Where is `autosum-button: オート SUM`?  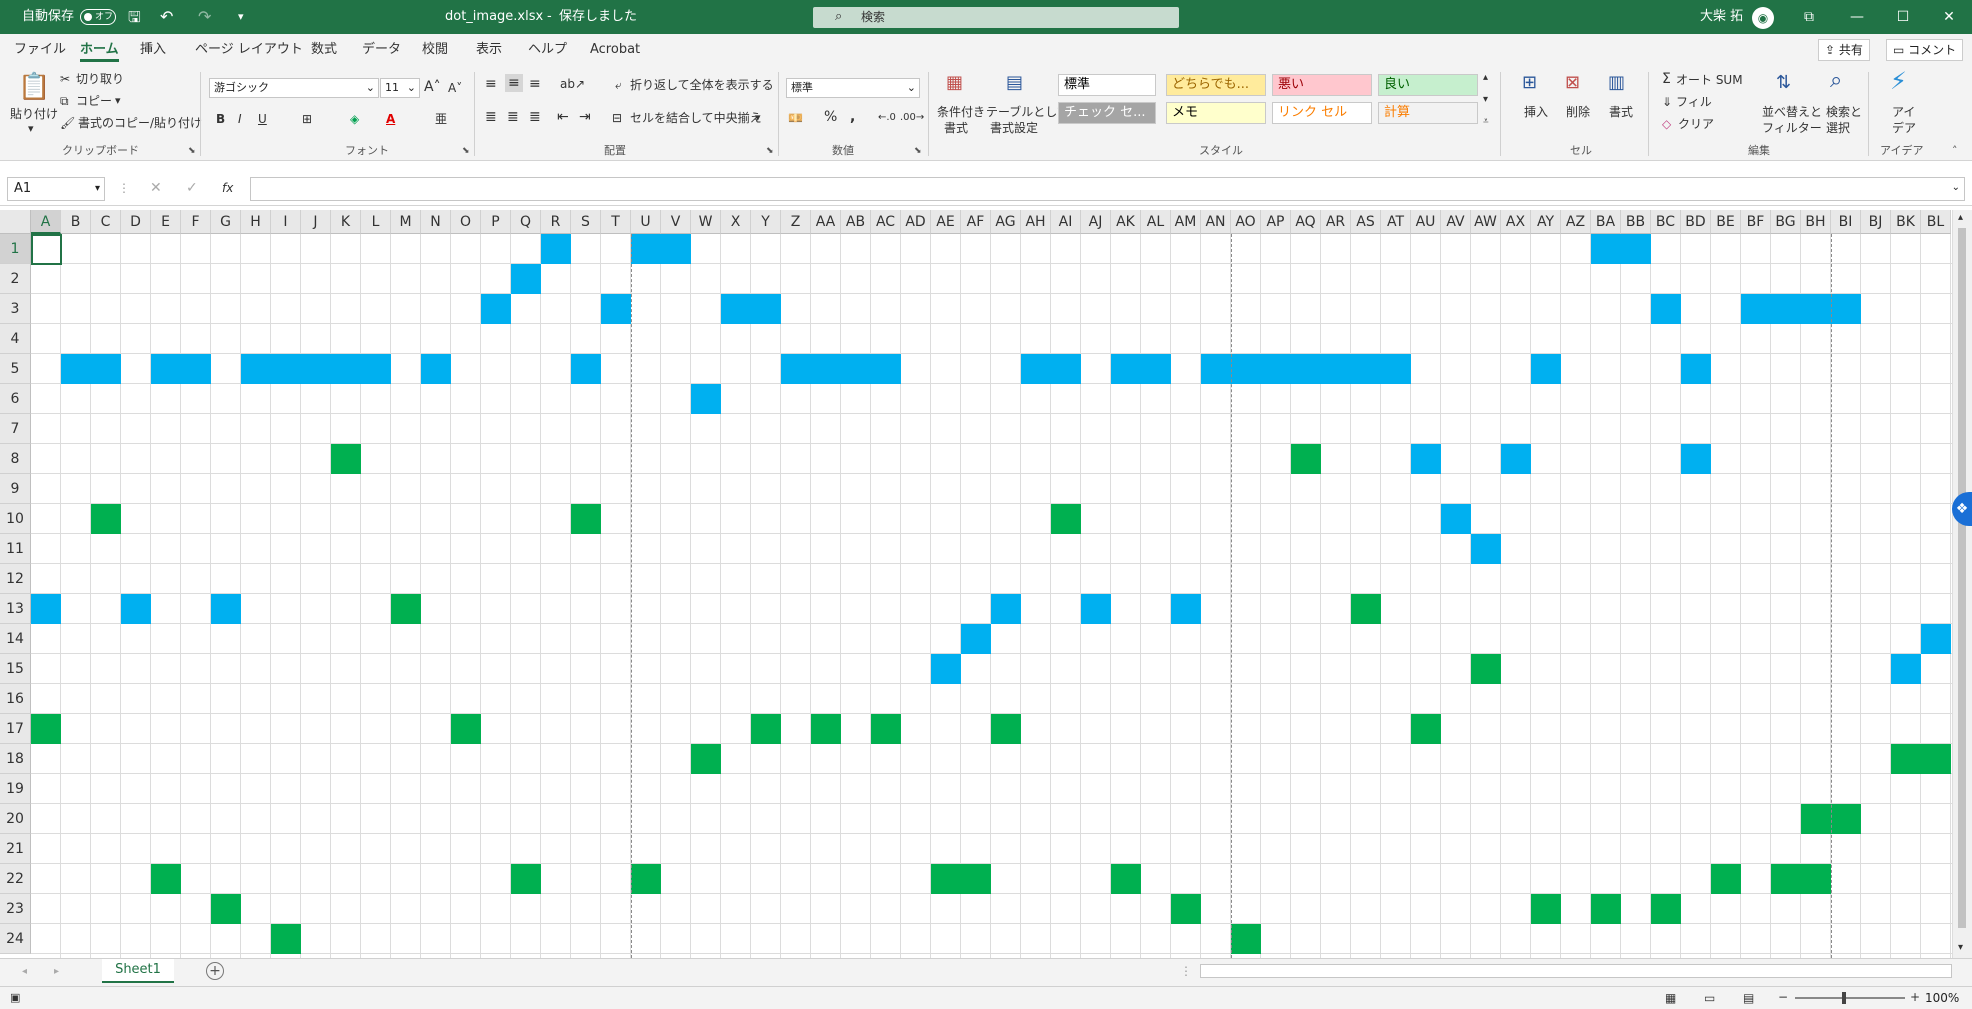 autosum-button: オート SUM is located at coordinates (1709, 80).